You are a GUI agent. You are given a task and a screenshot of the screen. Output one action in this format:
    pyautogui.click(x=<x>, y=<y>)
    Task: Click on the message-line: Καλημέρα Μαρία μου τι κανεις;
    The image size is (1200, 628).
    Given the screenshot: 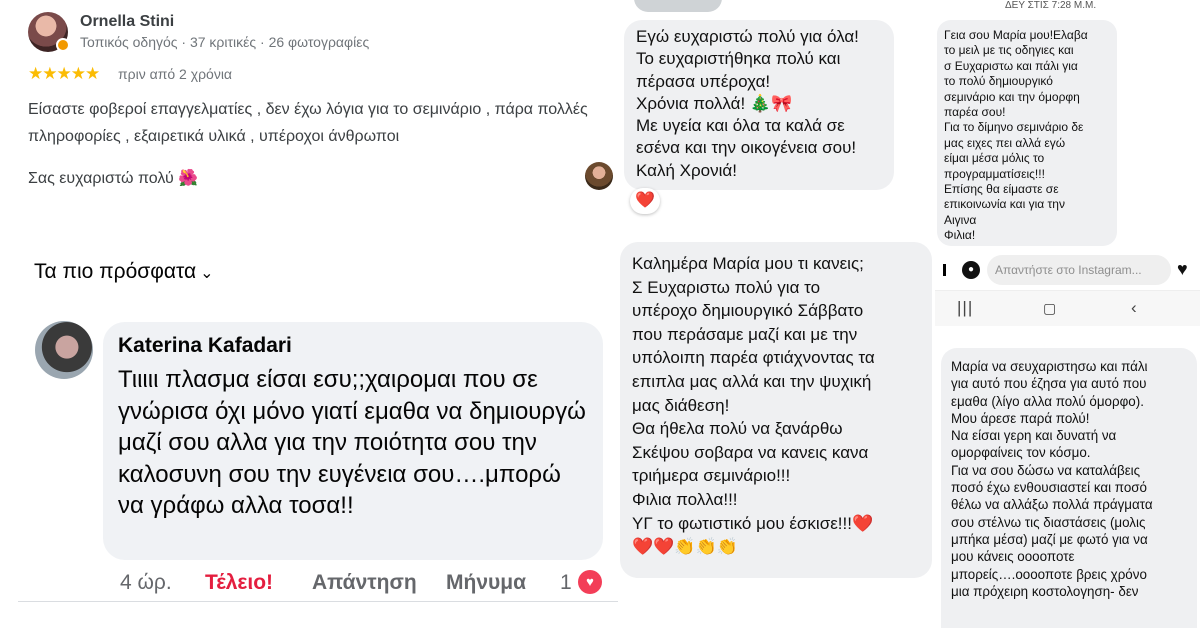 What is the action you would take?
    pyautogui.click(x=748, y=263)
    